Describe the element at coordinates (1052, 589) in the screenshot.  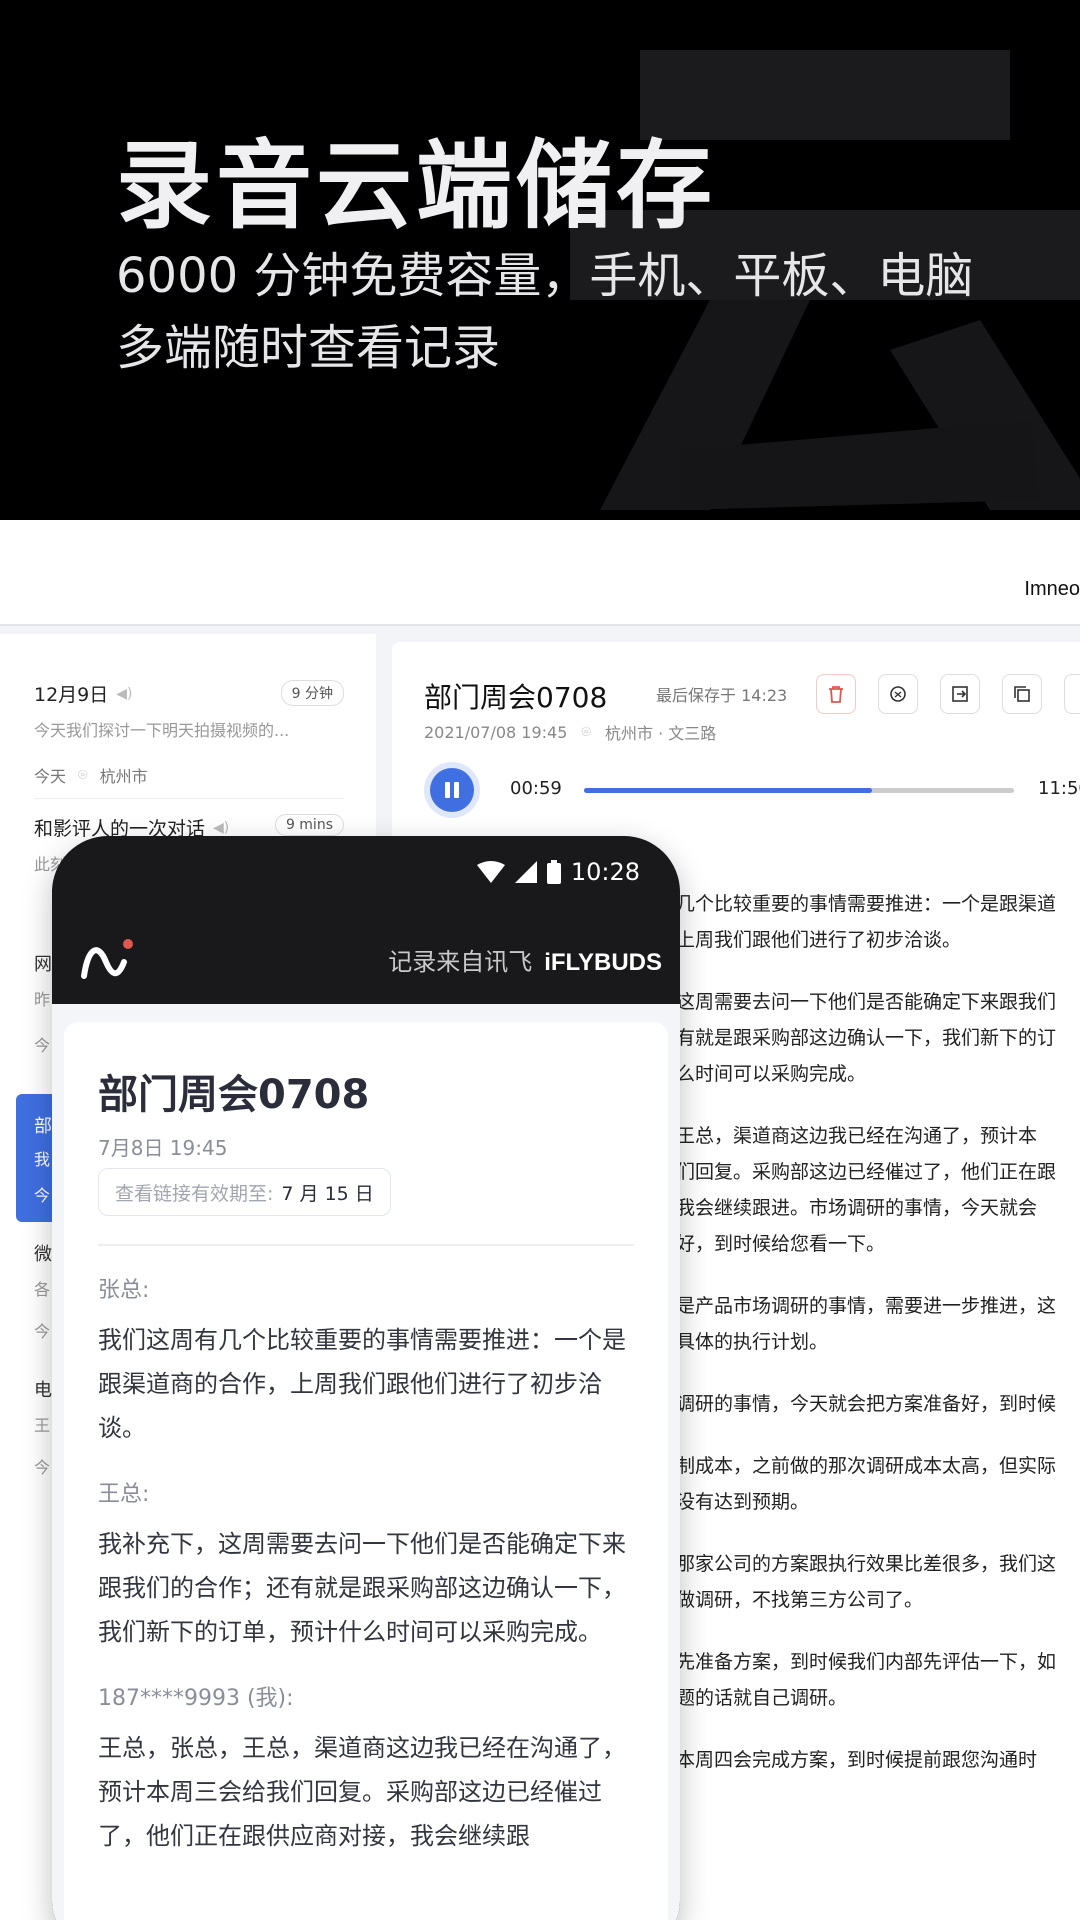
I see `desktop-brand-text: Imneo` at that location.